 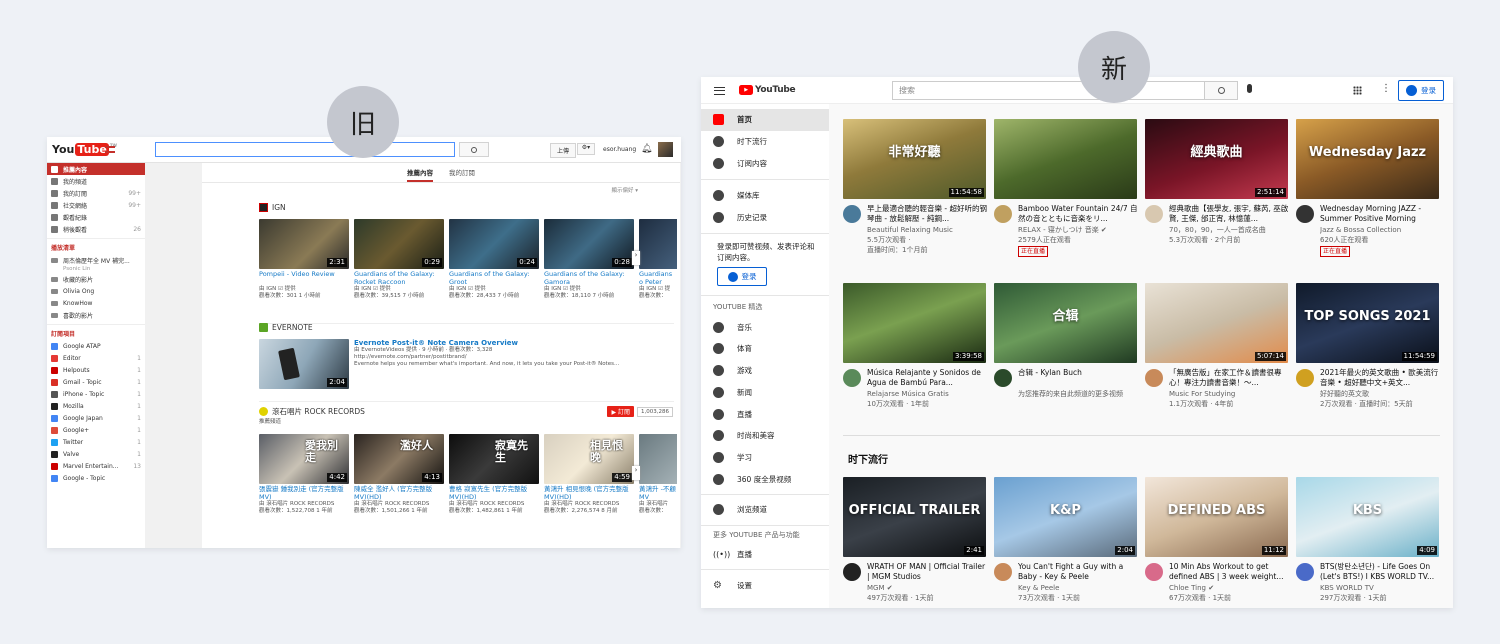 I want to click on gear-icon: ⚙▾, so click(x=586, y=149).